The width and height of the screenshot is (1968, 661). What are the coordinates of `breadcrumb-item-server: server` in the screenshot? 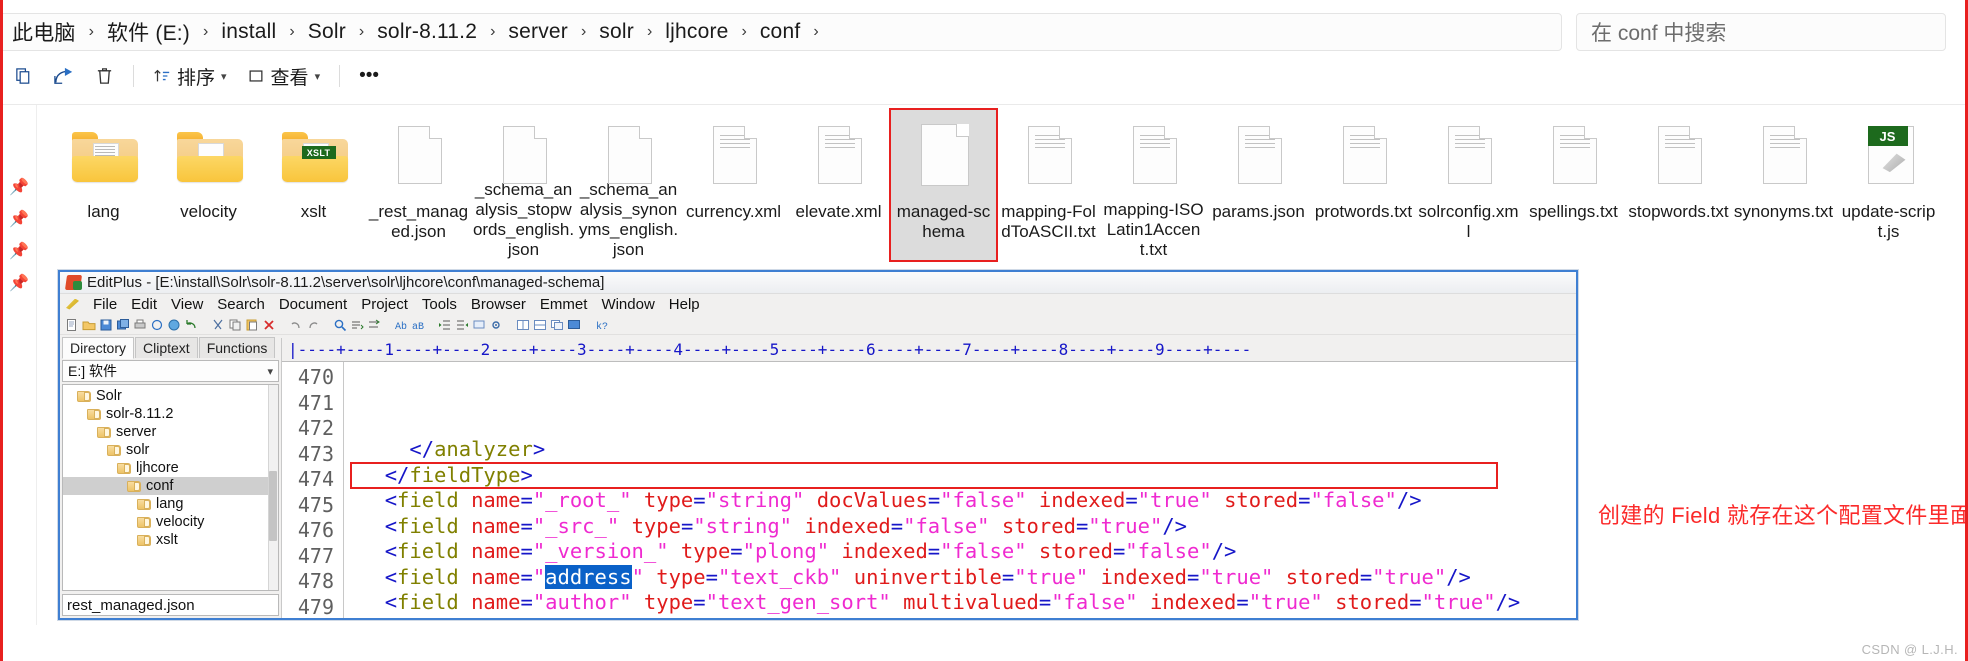 It's located at (538, 32).